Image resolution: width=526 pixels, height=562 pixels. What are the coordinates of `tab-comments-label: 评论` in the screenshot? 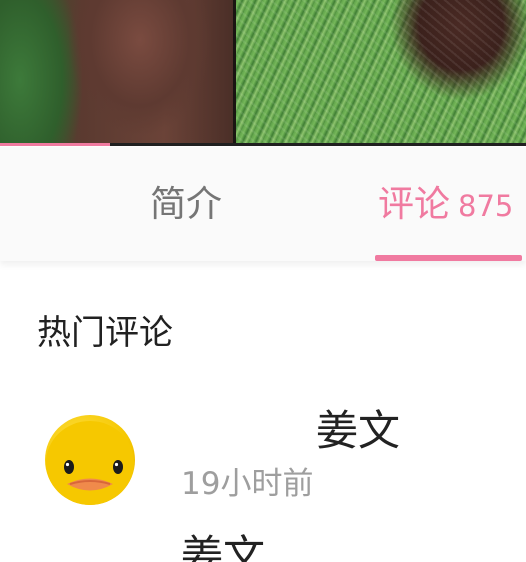 It's located at (414, 204).